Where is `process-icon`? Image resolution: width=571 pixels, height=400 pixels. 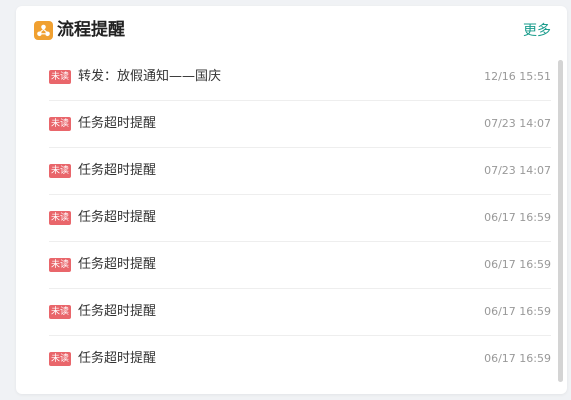
process-icon is located at coordinates (43, 30).